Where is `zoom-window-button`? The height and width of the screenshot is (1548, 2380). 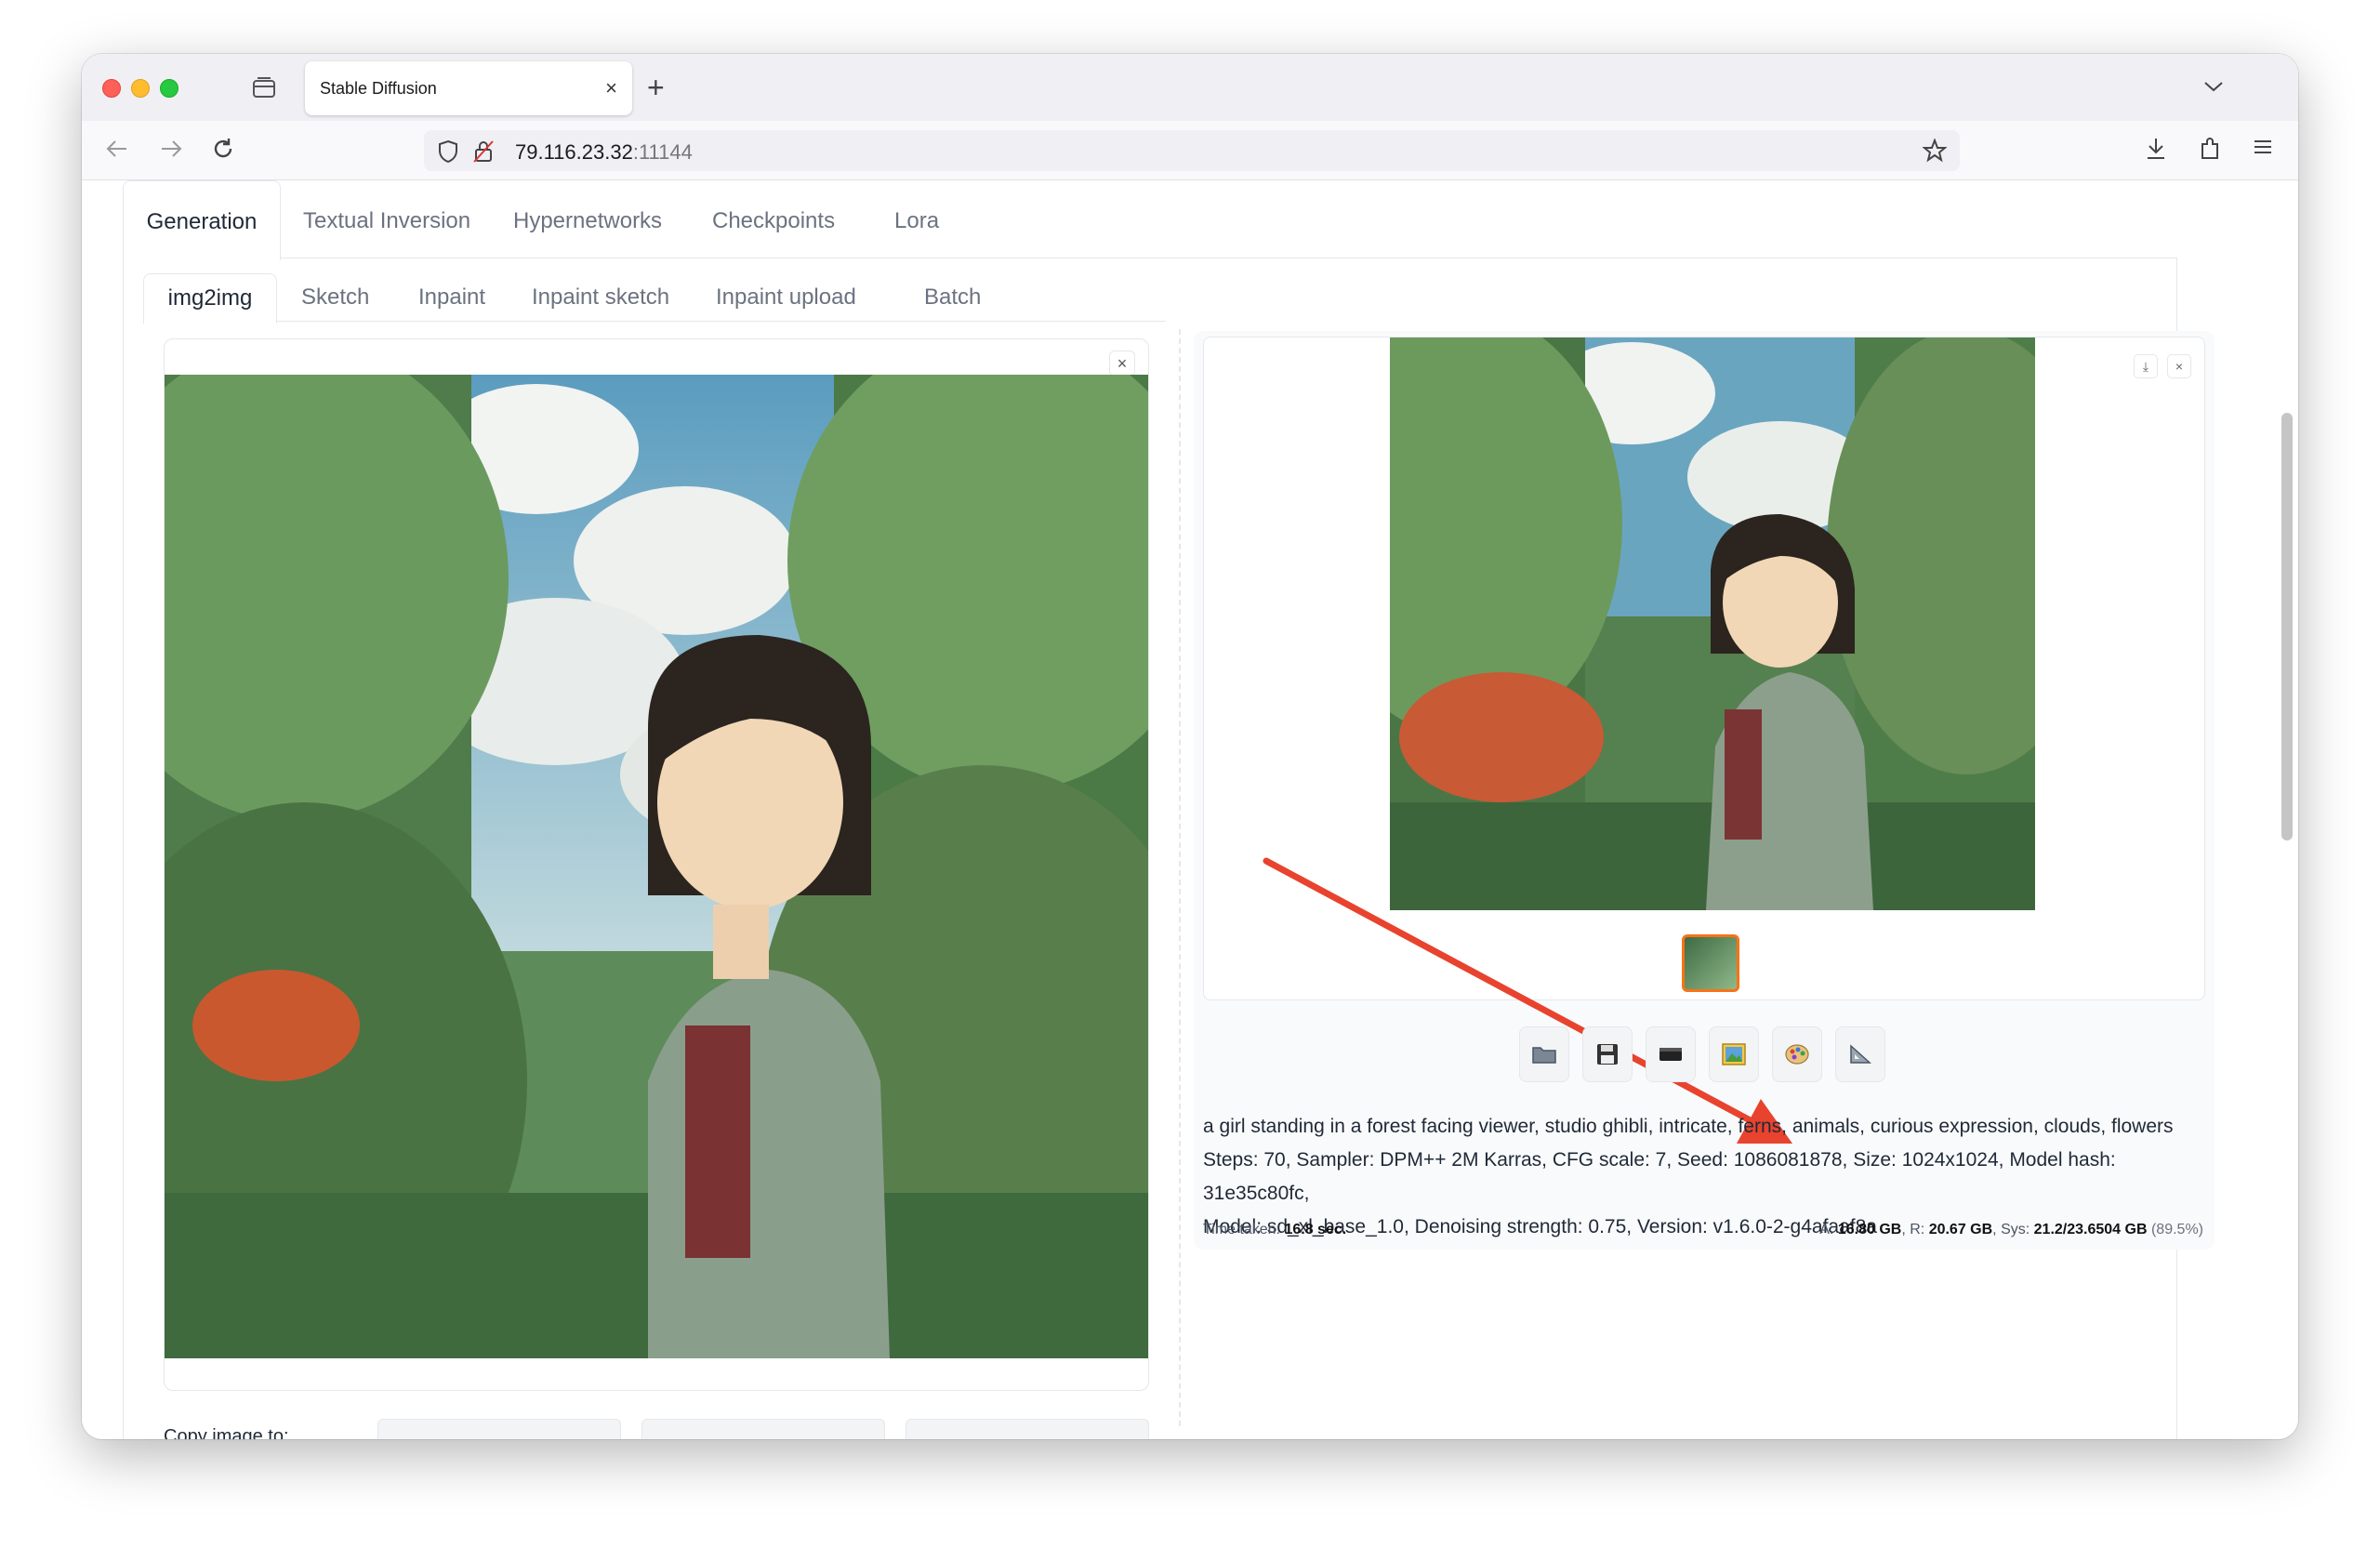 zoom-window-button is located at coordinates (169, 88).